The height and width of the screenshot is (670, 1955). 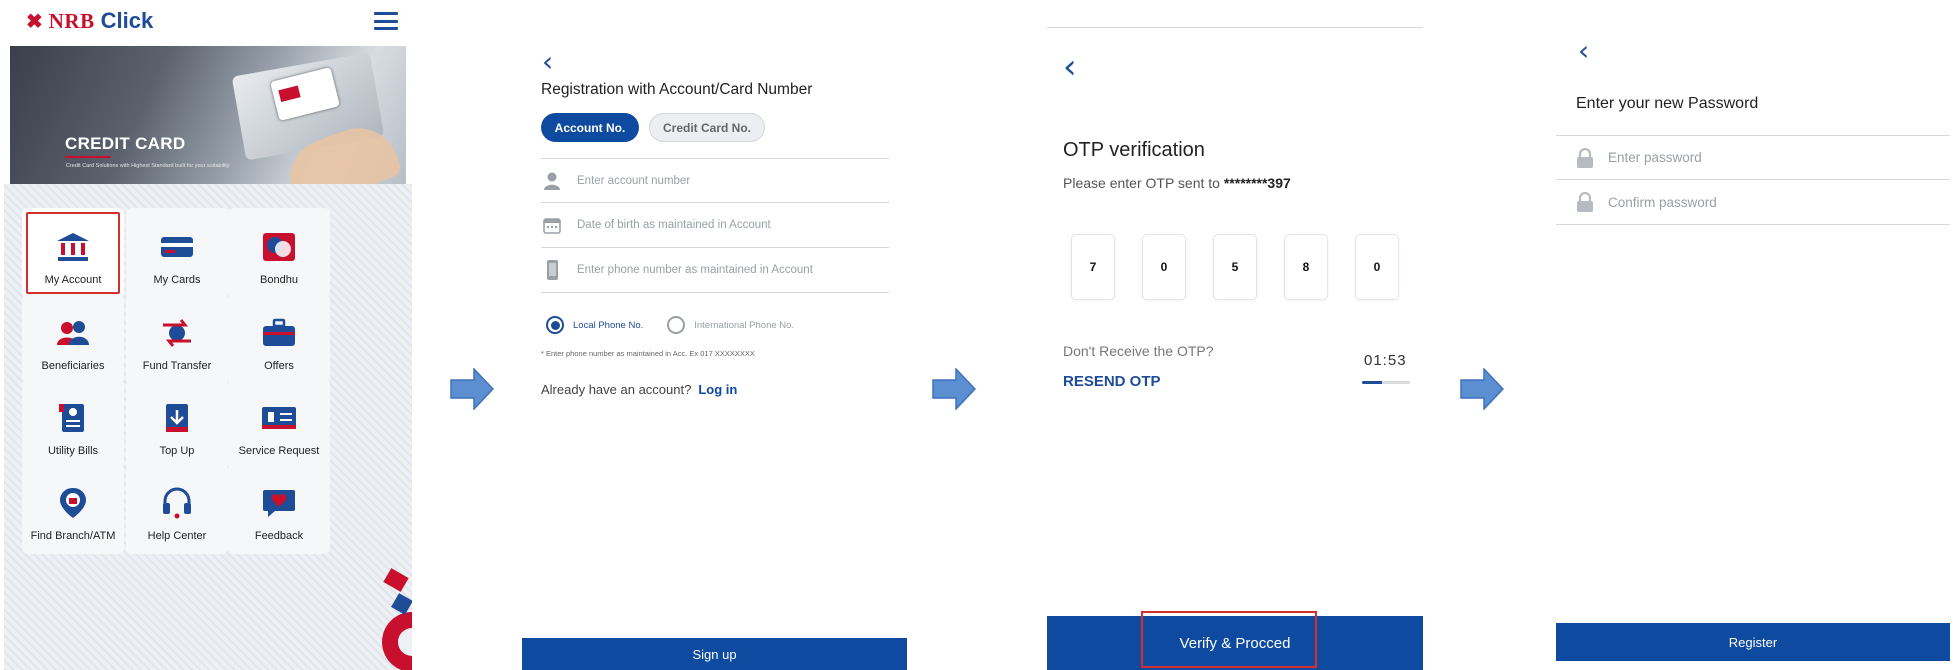 What do you see at coordinates (125, 143) in the screenshot?
I see `banner-title: CREDIT CARD` at bounding box center [125, 143].